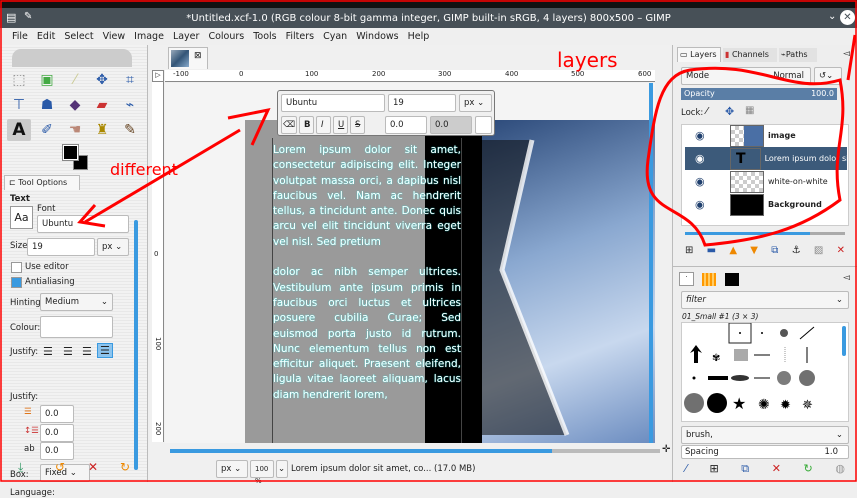 The width and height of the screenshot is (857, 498). I want to click on layer-row: ◉ image, so click(766, 135).